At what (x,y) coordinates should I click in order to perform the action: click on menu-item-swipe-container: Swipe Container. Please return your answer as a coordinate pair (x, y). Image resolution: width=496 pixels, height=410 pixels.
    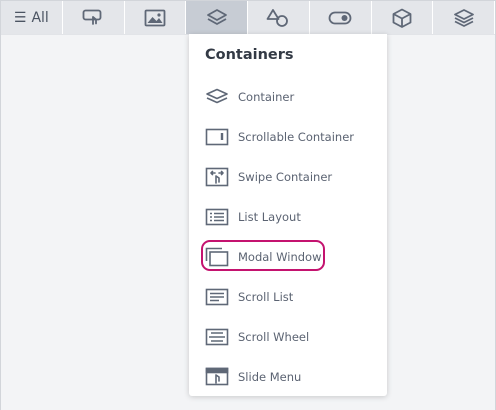
    Looking at the image, I should click on (288, 177).